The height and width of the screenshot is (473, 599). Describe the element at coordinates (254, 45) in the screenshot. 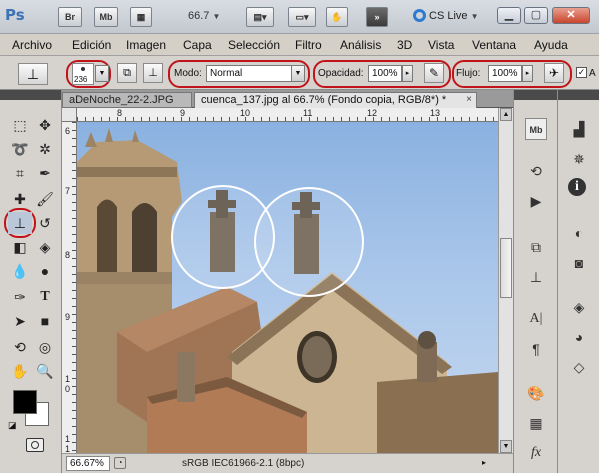

I see `menu-seleccion: Selección` at that location.